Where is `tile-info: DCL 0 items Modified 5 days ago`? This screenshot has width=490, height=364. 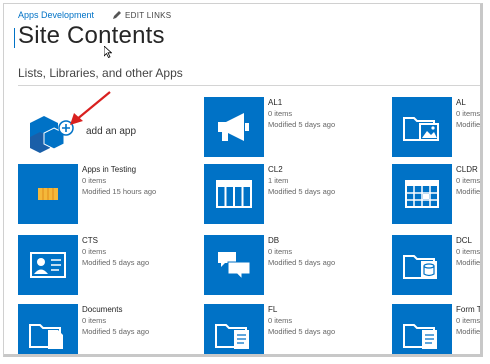 tile-info: DCL 0 items Modified 5 days ago is located at coordinates (469, 251).